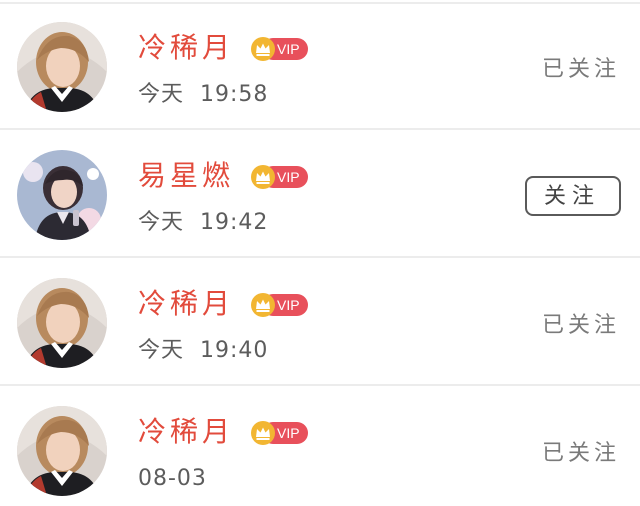 The height and width of the screenshot is (506, 640). Describe the element at coordinates (203, 222) in the screenshot. I see `timestamp: 今天 19:42` at that location.